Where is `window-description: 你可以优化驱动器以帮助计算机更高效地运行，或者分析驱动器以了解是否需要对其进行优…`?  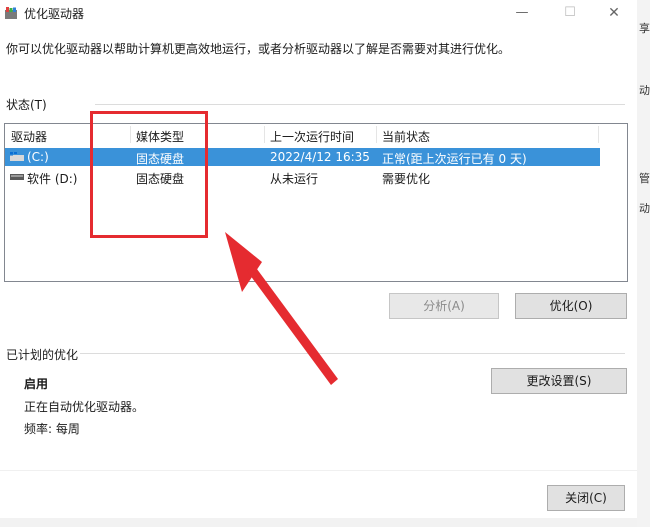
window-description: 你可以优化驱动器以帮助计算机更高效地运行，或者分析驱动器以了解是否需要对其进行优… is located at coordinates (258, 49).